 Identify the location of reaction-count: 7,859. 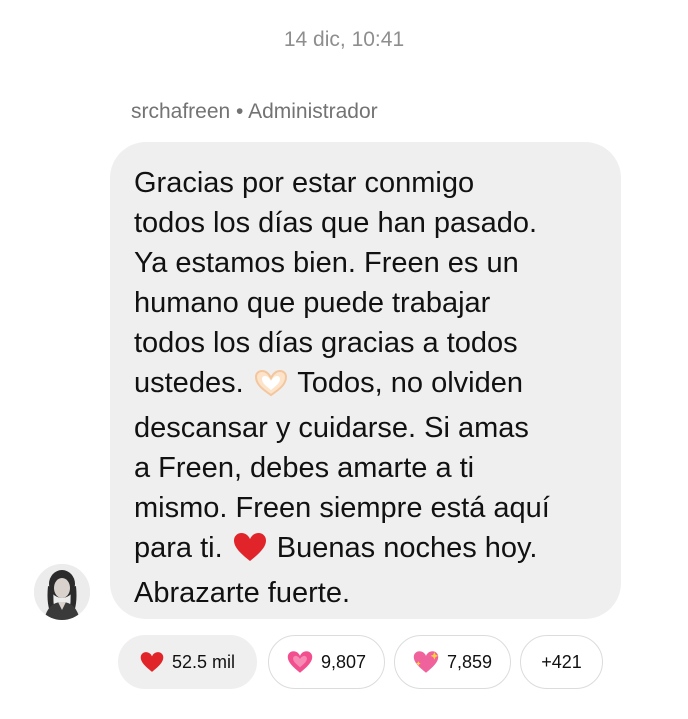
(469, 661).